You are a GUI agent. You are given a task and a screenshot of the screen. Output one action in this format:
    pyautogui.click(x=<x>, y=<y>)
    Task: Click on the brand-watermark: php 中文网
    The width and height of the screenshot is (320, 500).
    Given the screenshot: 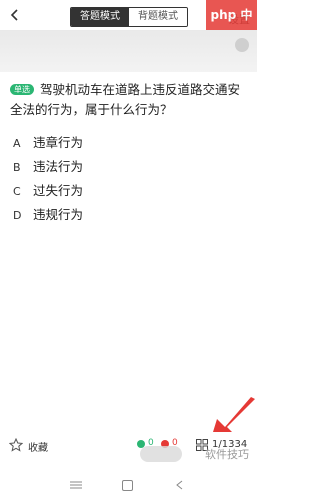 What is the action you would take?
    pyautogui.click(x=231, y=26)
    